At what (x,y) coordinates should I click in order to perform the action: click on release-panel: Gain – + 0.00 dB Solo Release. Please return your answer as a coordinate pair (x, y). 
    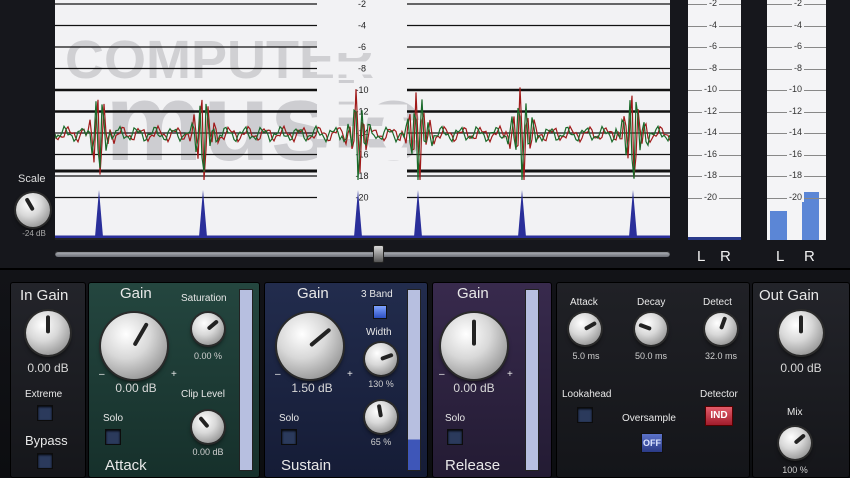
    Looking at the image, I should click on (492, 380).